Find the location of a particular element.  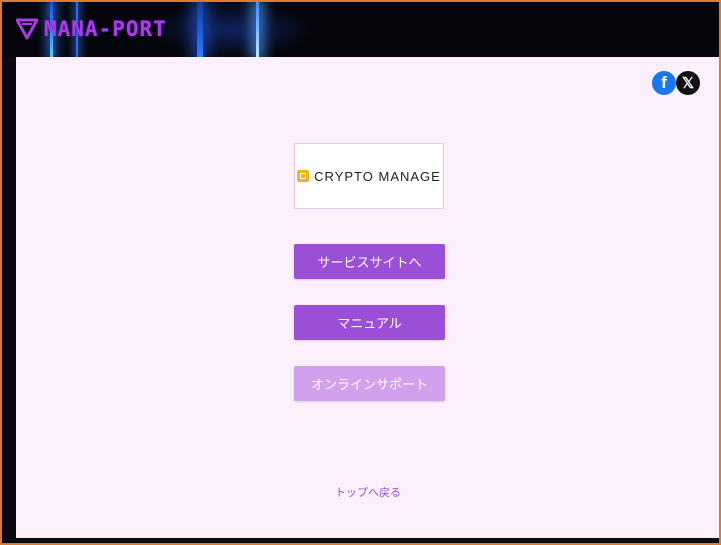

manual-button: マニュアル is located at coordinates (369, 322).